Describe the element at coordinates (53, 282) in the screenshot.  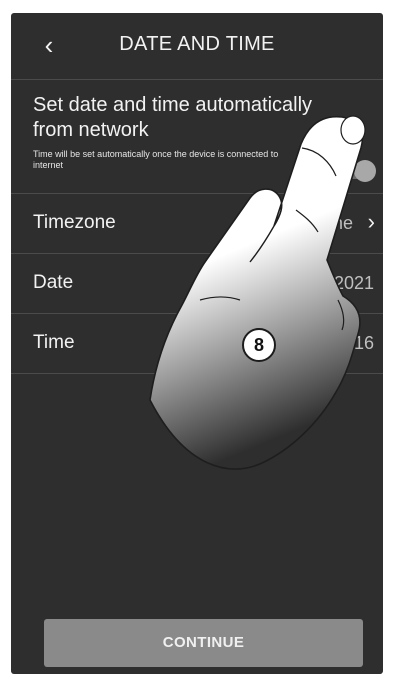
I see `date-label: Date` at that location.